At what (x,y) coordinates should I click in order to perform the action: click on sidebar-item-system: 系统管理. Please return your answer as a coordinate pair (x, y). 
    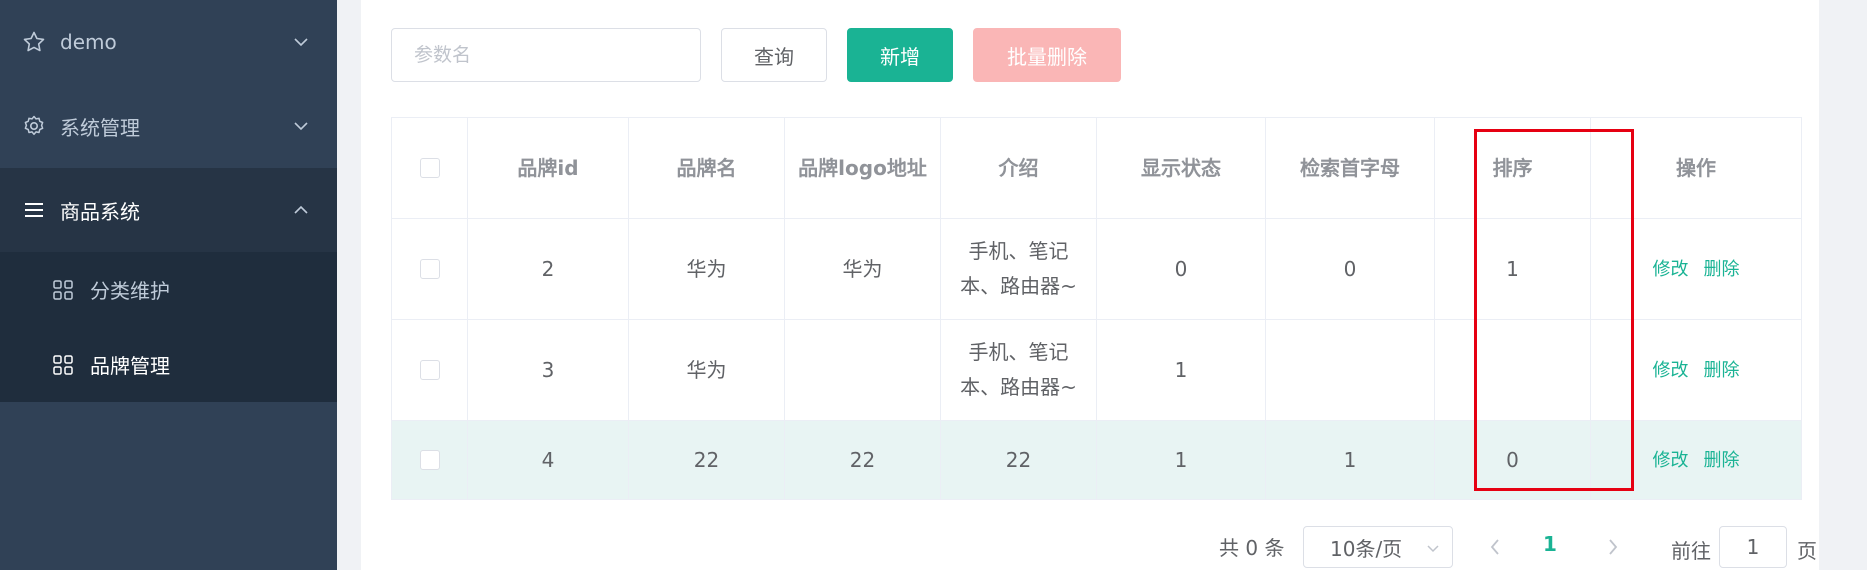
    Looking at the image, I should click on (168, 126).